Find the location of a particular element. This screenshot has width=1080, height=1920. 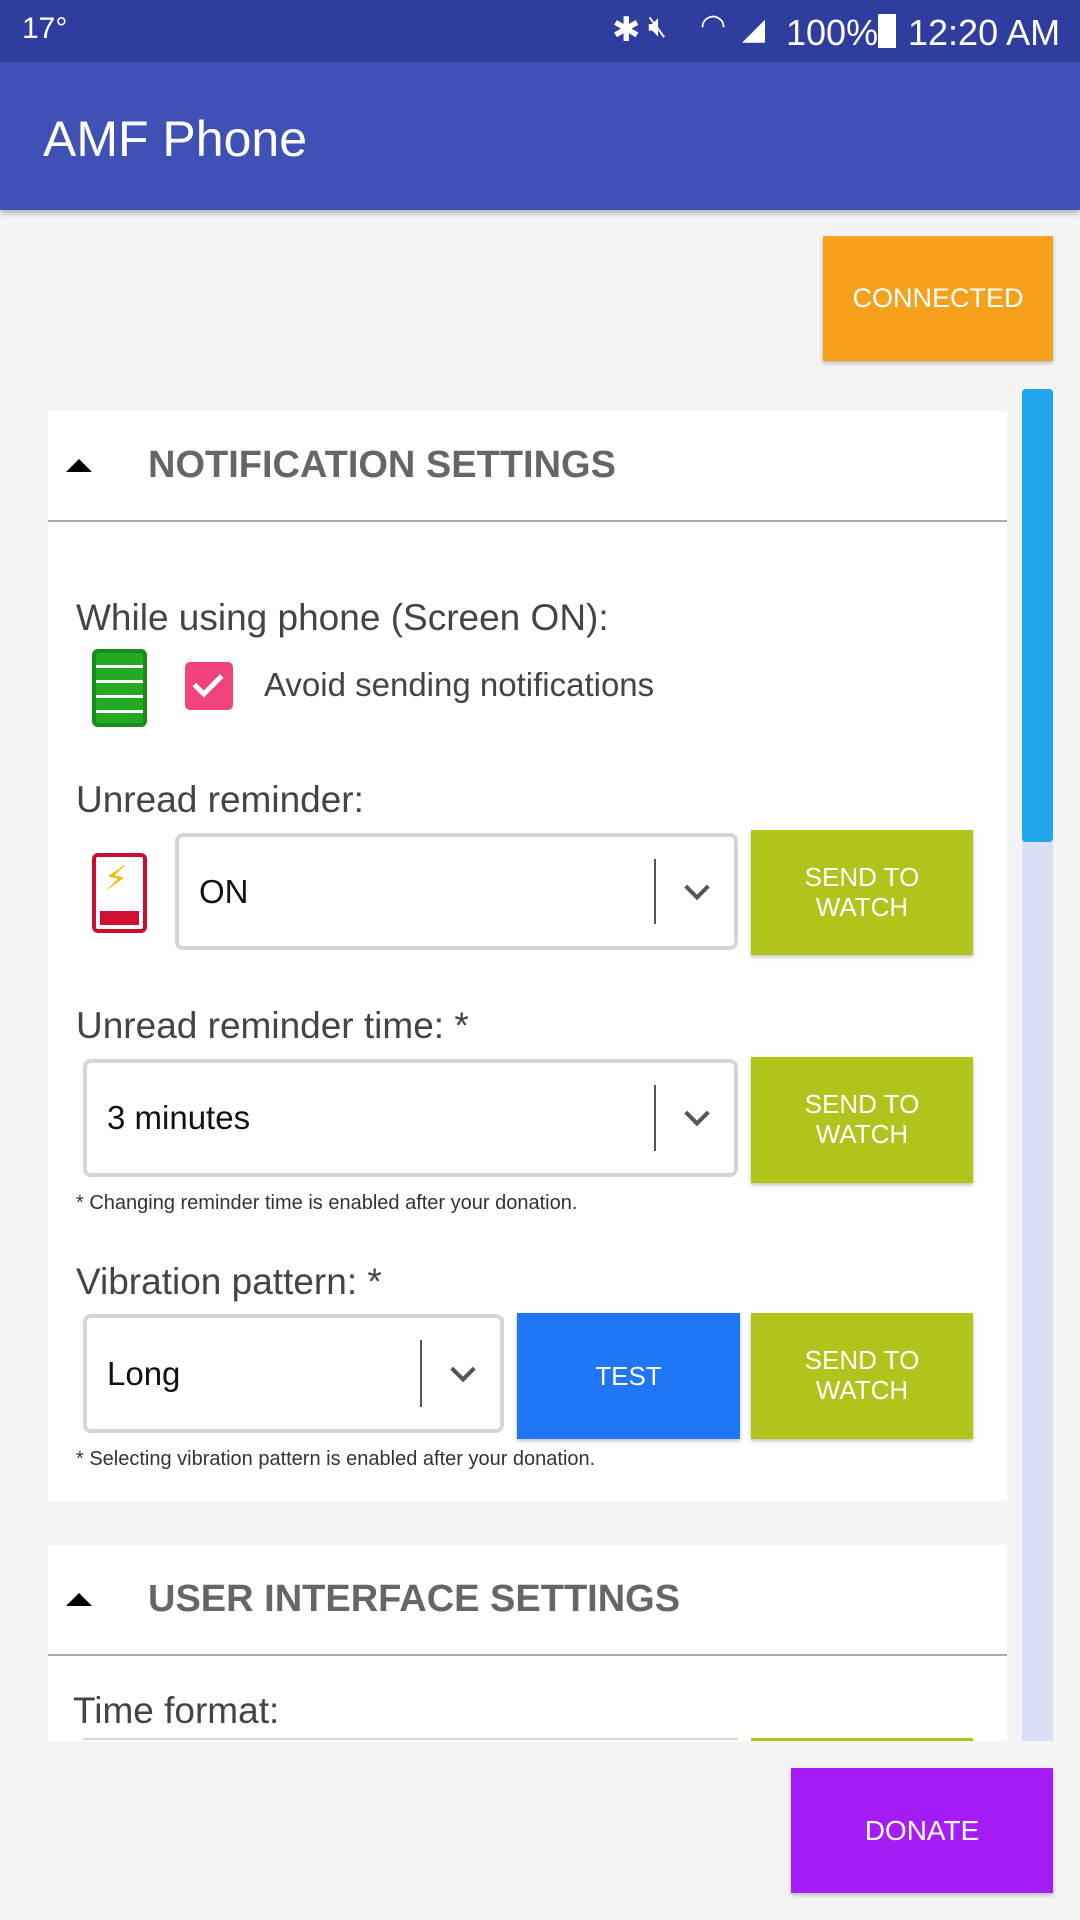

vibration-label: Vibration pattern: * is located at coordinates (229, 1281).